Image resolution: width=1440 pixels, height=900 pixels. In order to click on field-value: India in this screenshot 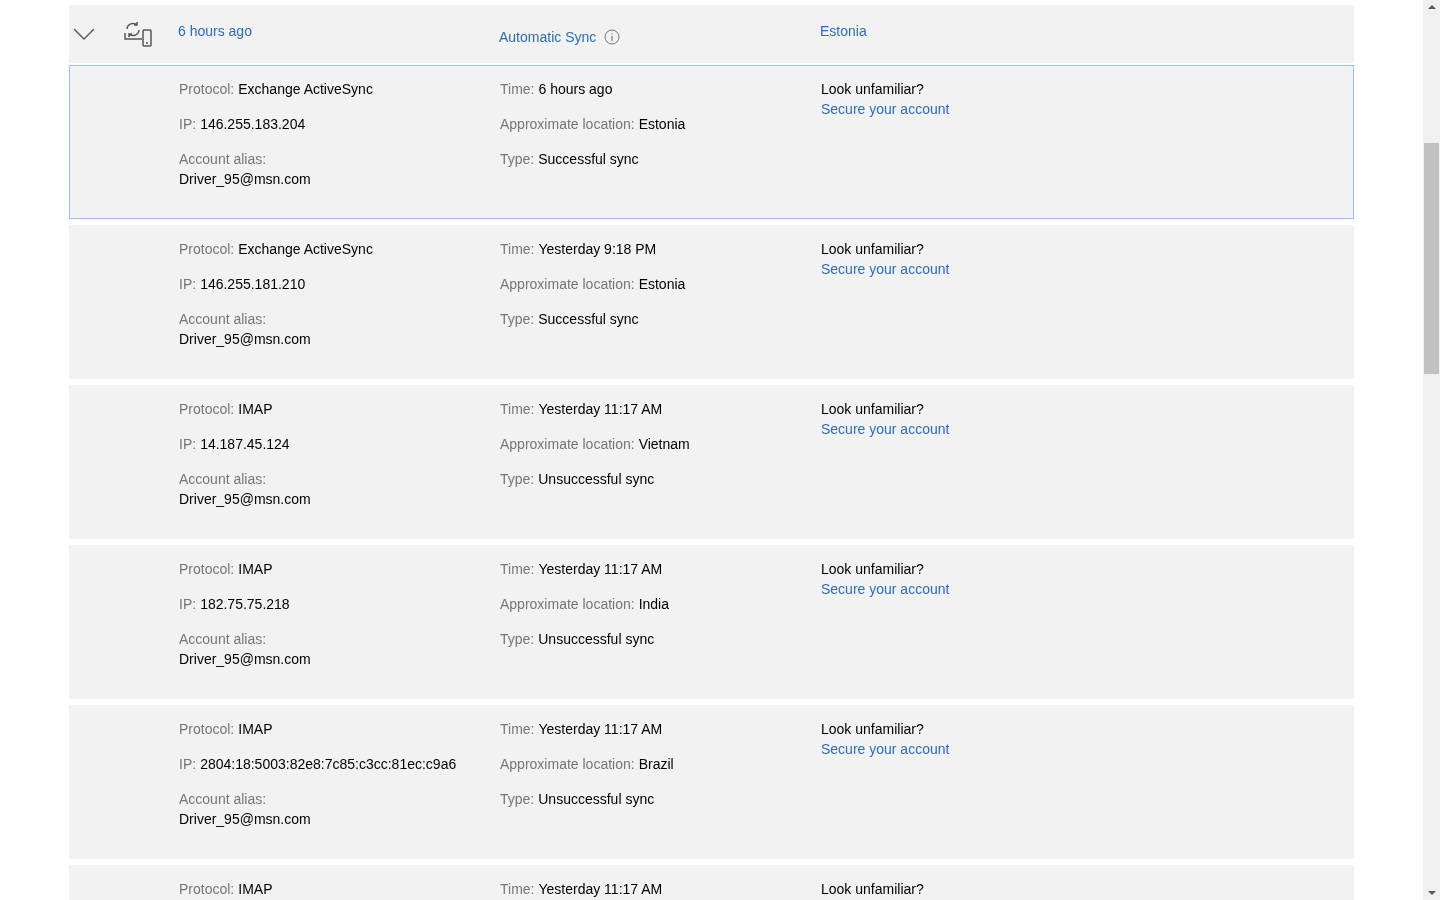, I will do `click(653, 604)`.